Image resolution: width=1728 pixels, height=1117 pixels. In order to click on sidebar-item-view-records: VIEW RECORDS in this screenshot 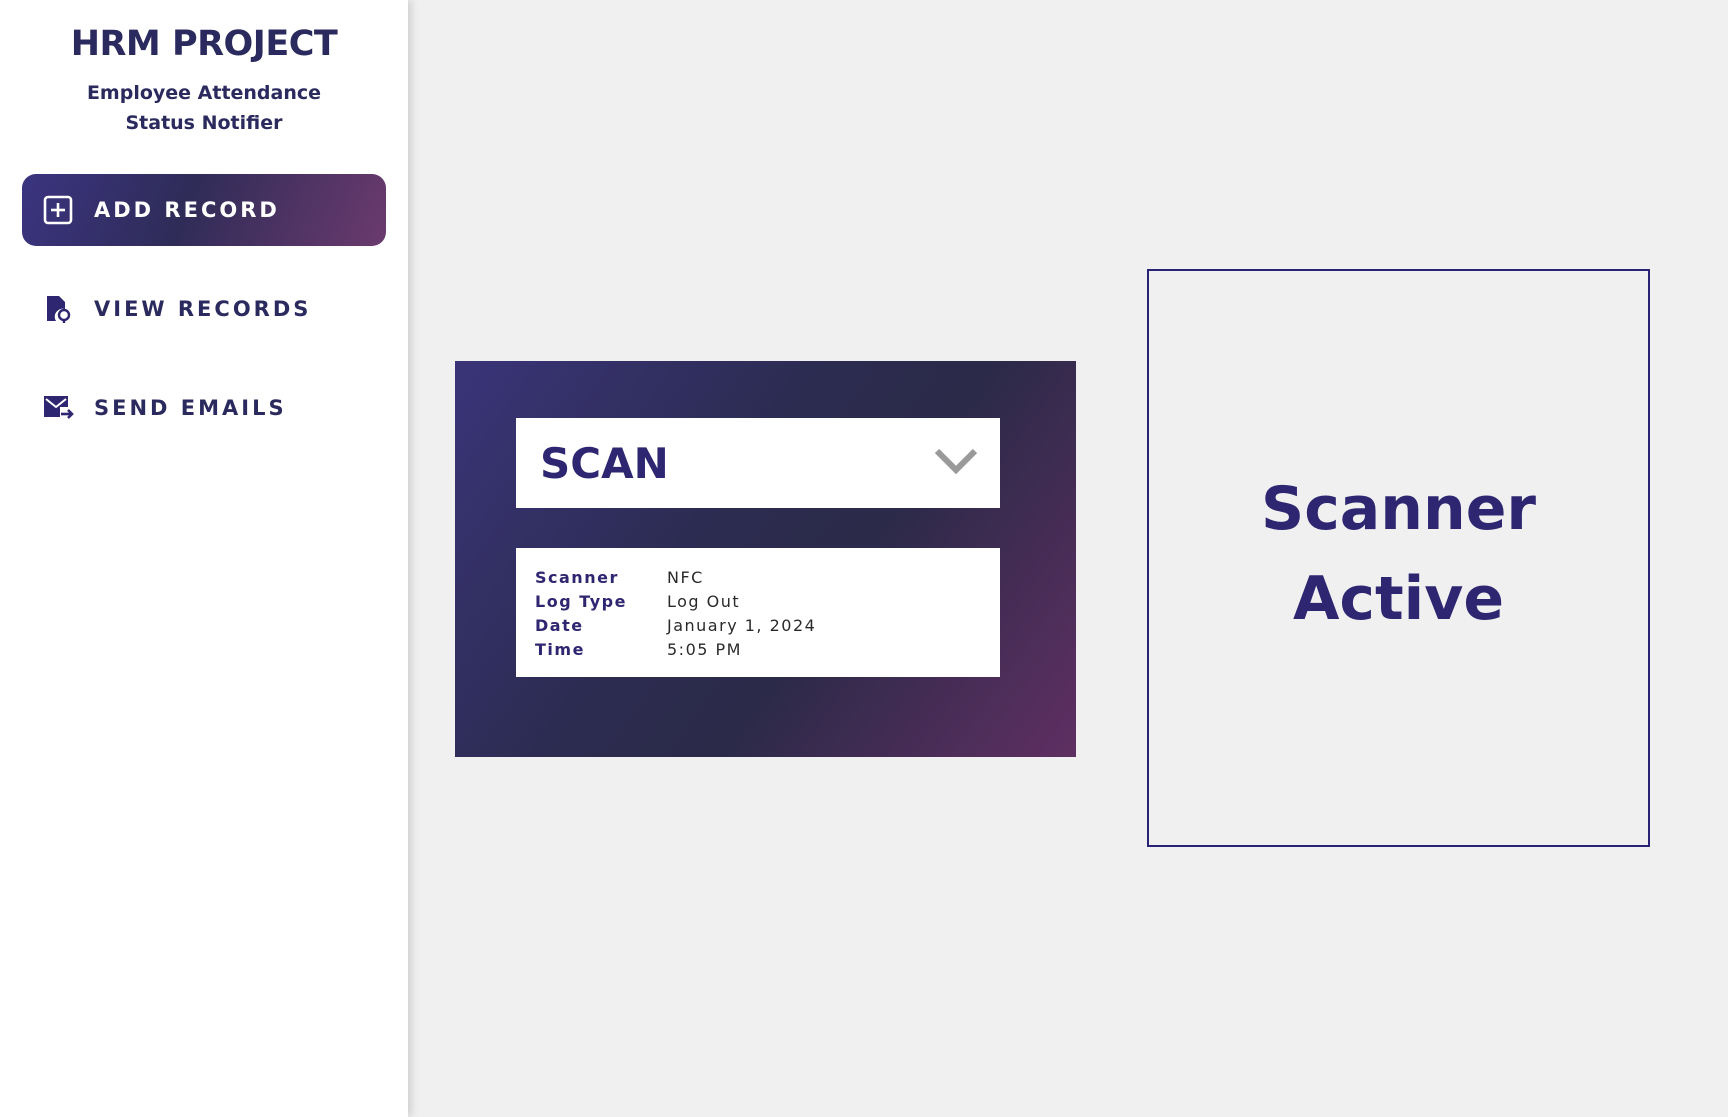, I will do `click(204, 309)`.